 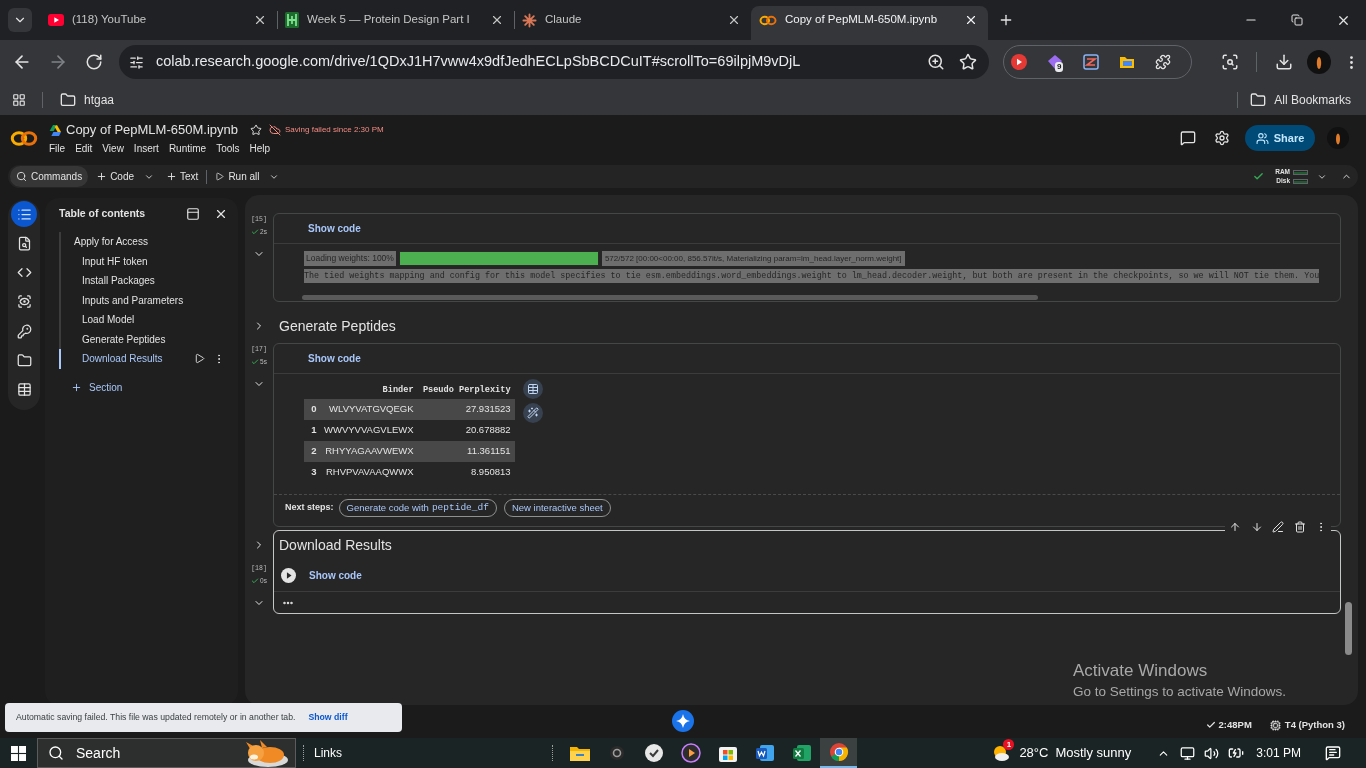 I want to click on monitor-icon, so click(x=1188, y=753).